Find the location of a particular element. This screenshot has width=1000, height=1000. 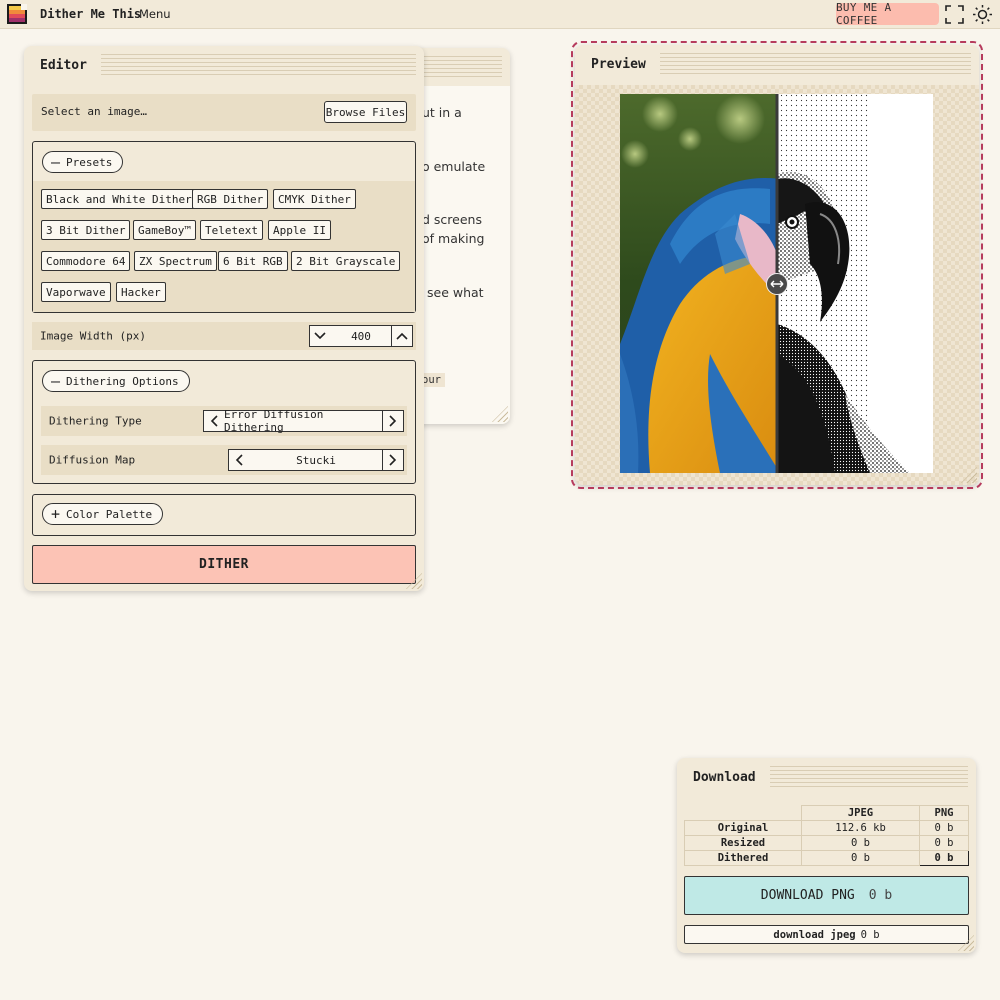

chevron-down-icon is located at coordinates (320, 336).